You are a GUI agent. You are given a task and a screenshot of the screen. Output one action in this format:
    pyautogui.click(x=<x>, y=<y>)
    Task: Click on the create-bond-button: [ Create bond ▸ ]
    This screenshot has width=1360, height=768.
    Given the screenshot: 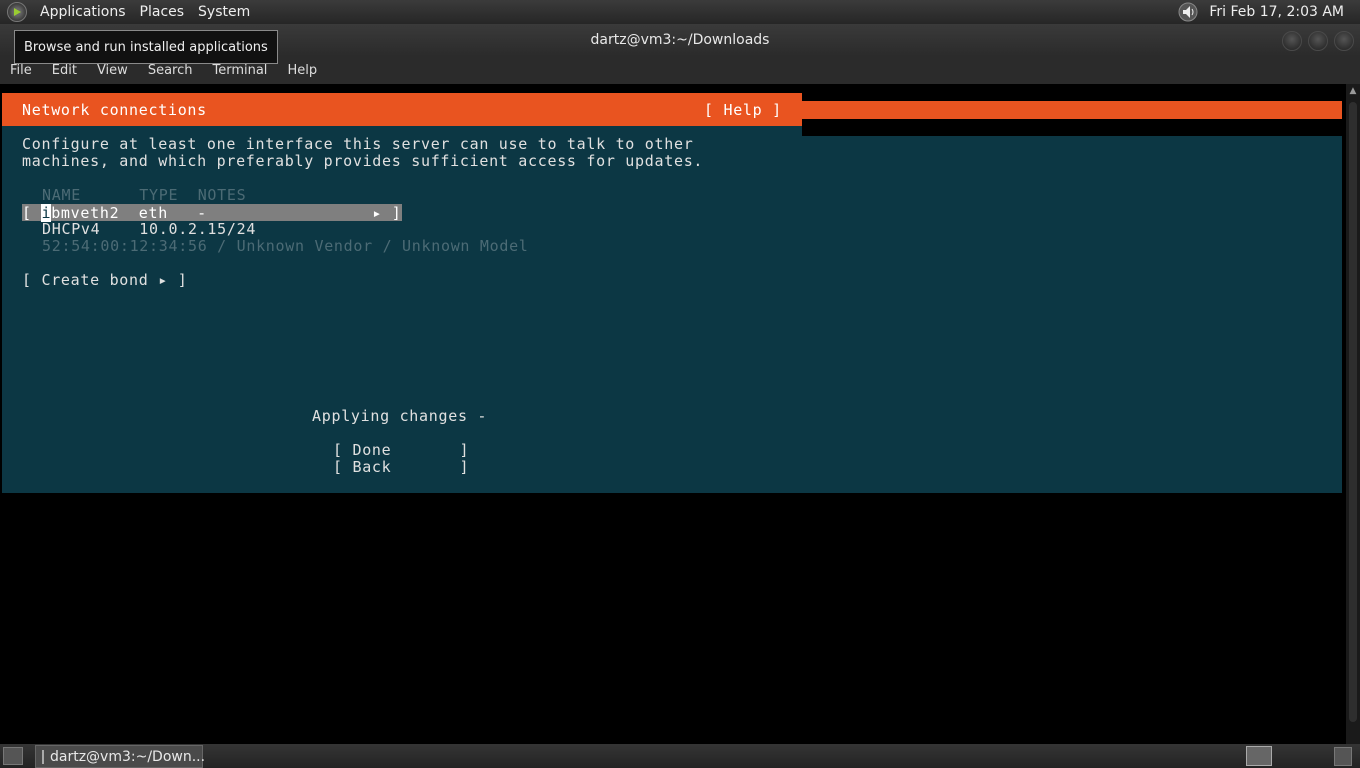 What is the action you would take?
    pyautogui.click(x=104, y=280)
    